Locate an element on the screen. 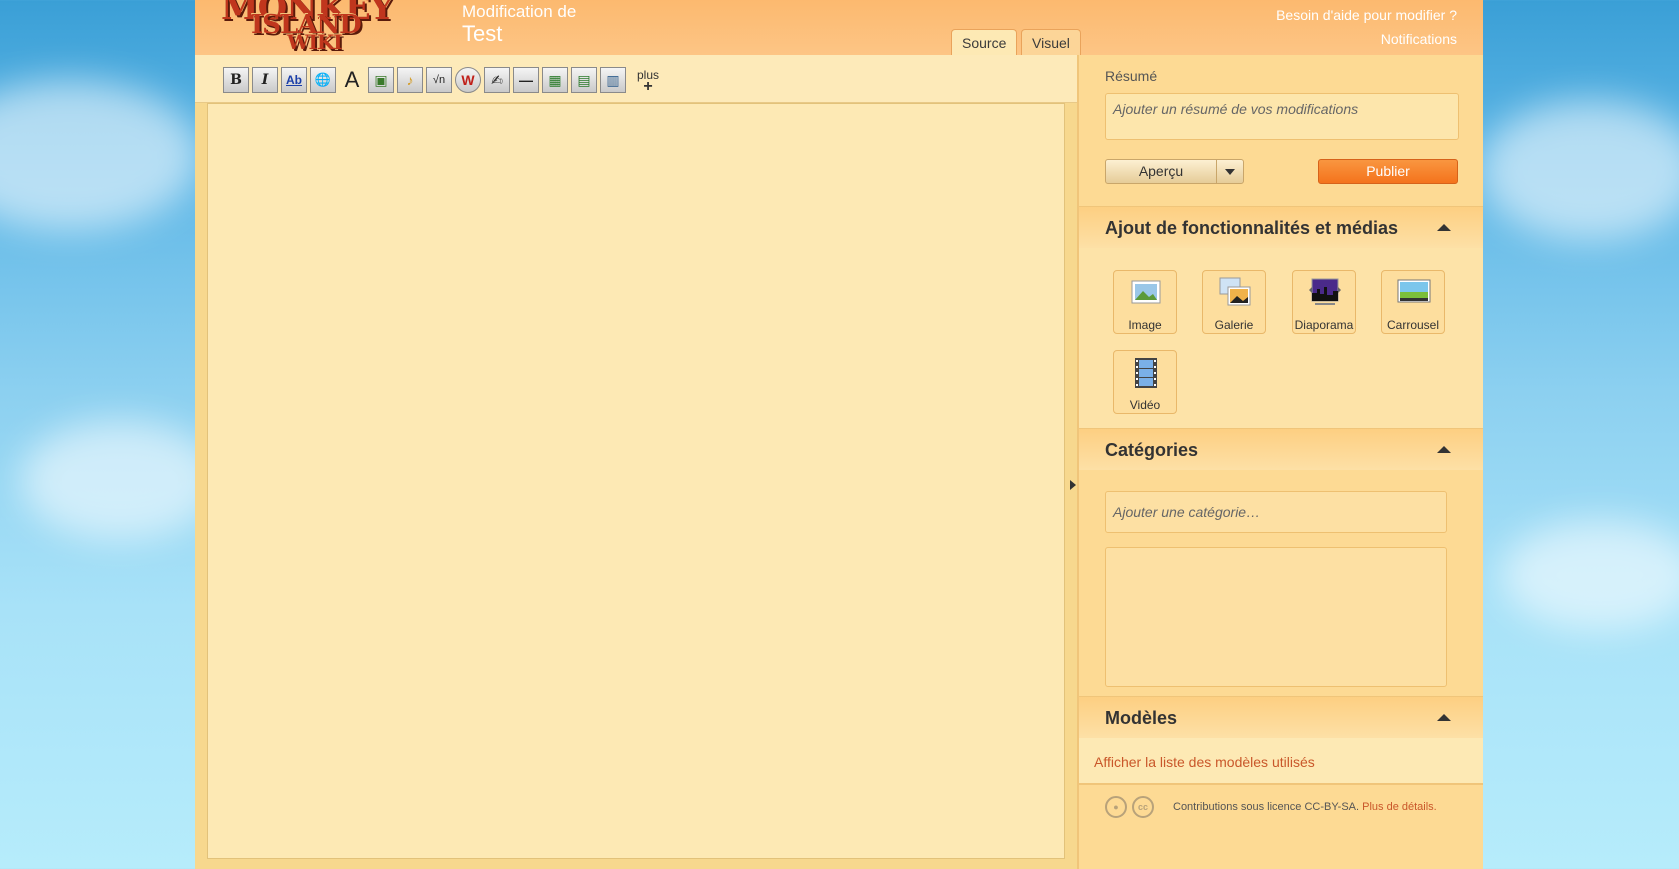  media-gallery-label: Galerie is located at coordinates (1234, 325).